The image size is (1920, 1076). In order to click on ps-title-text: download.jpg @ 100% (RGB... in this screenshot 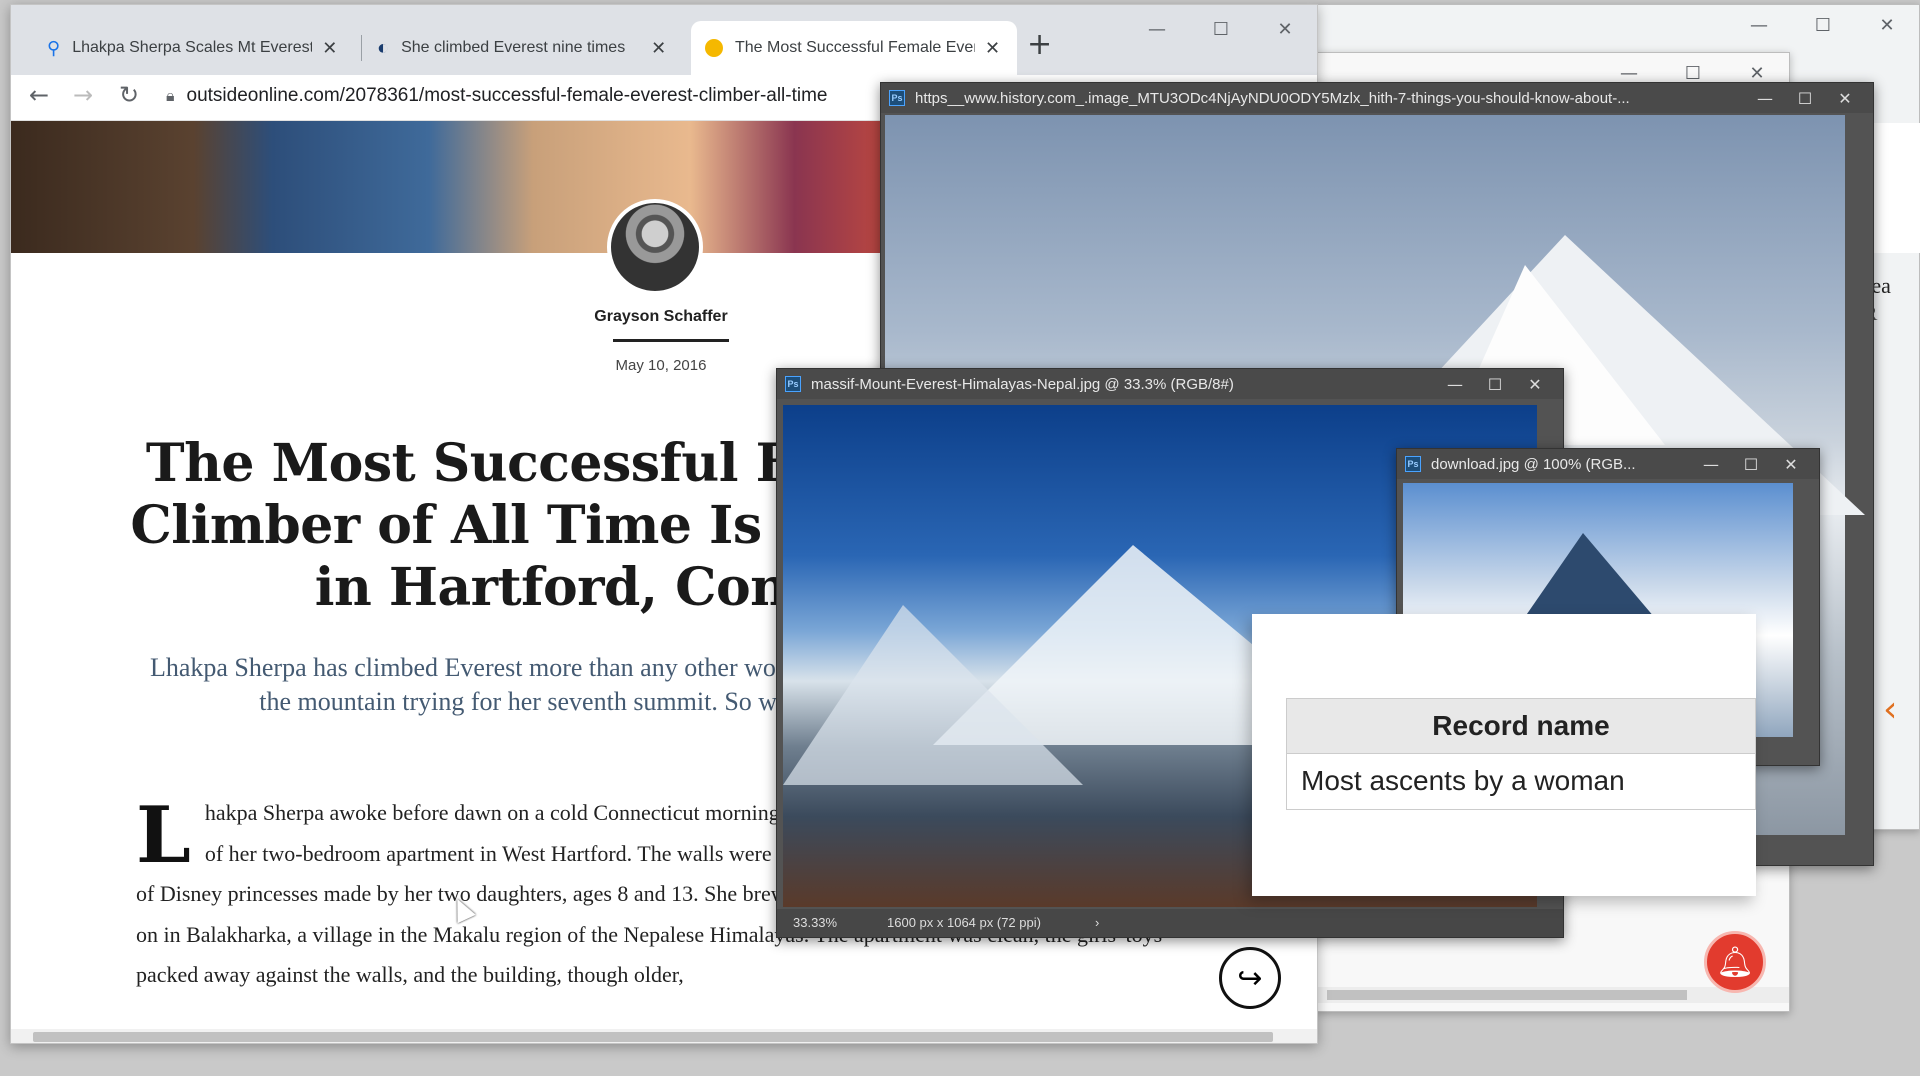, I will do `click(1533, 464)`.